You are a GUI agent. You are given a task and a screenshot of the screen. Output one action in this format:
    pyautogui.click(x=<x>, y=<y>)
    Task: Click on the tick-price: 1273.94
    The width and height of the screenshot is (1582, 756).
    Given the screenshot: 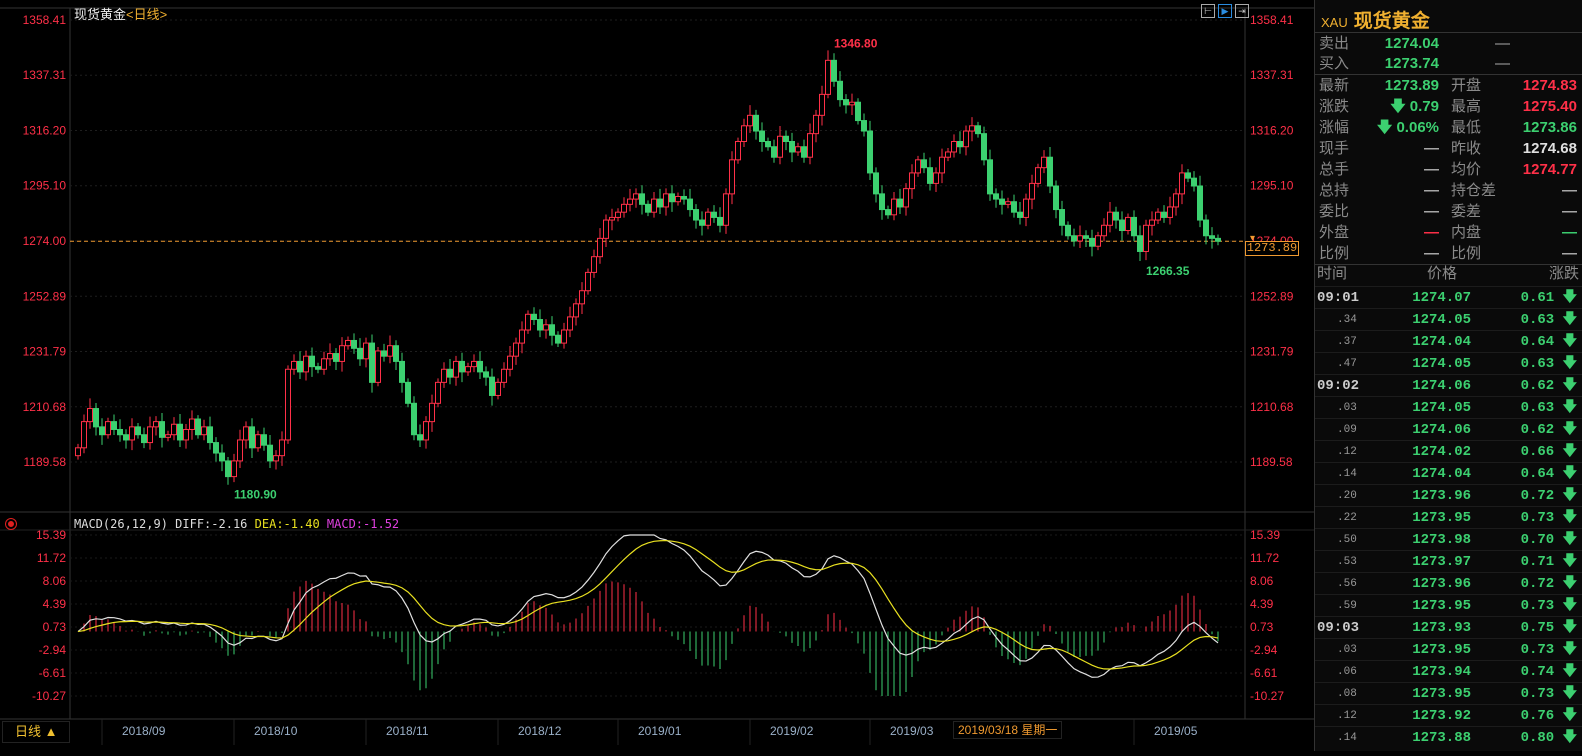 What is the action you would take?
    pyautogui.click(x=1441, y=672)
    